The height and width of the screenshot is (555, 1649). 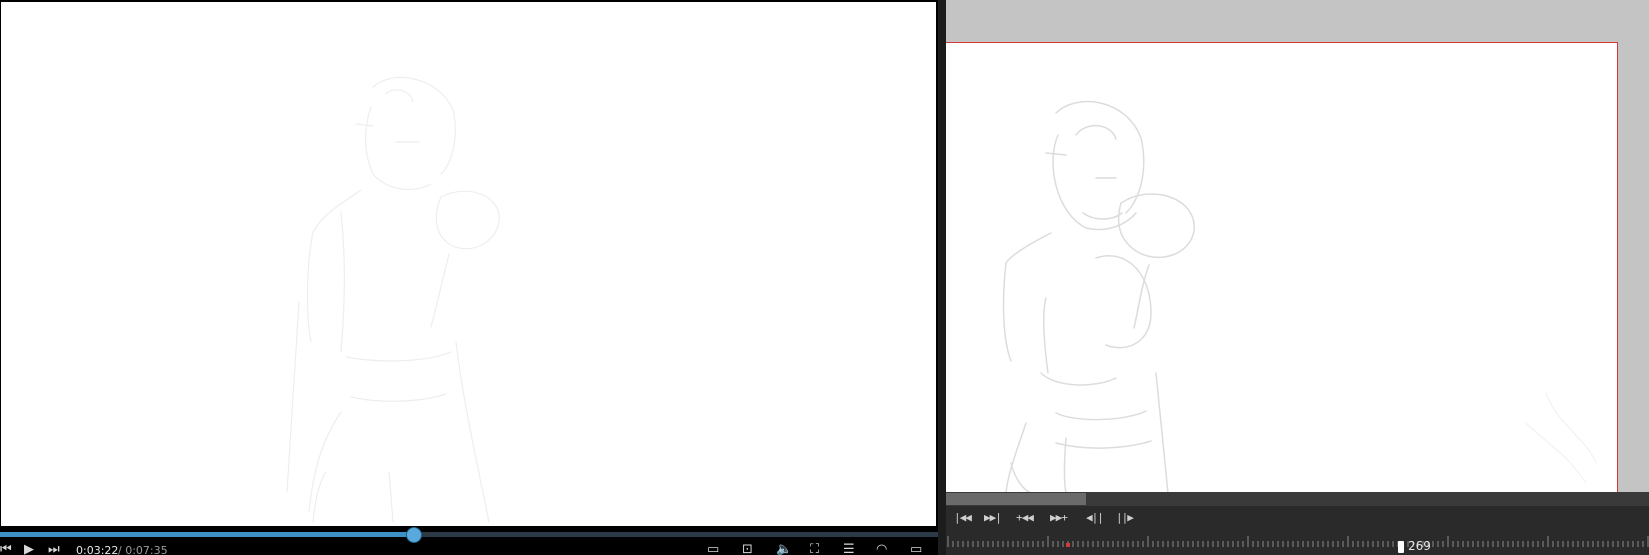 I want to click on playhead-marker, so click(x=1401, y=547).